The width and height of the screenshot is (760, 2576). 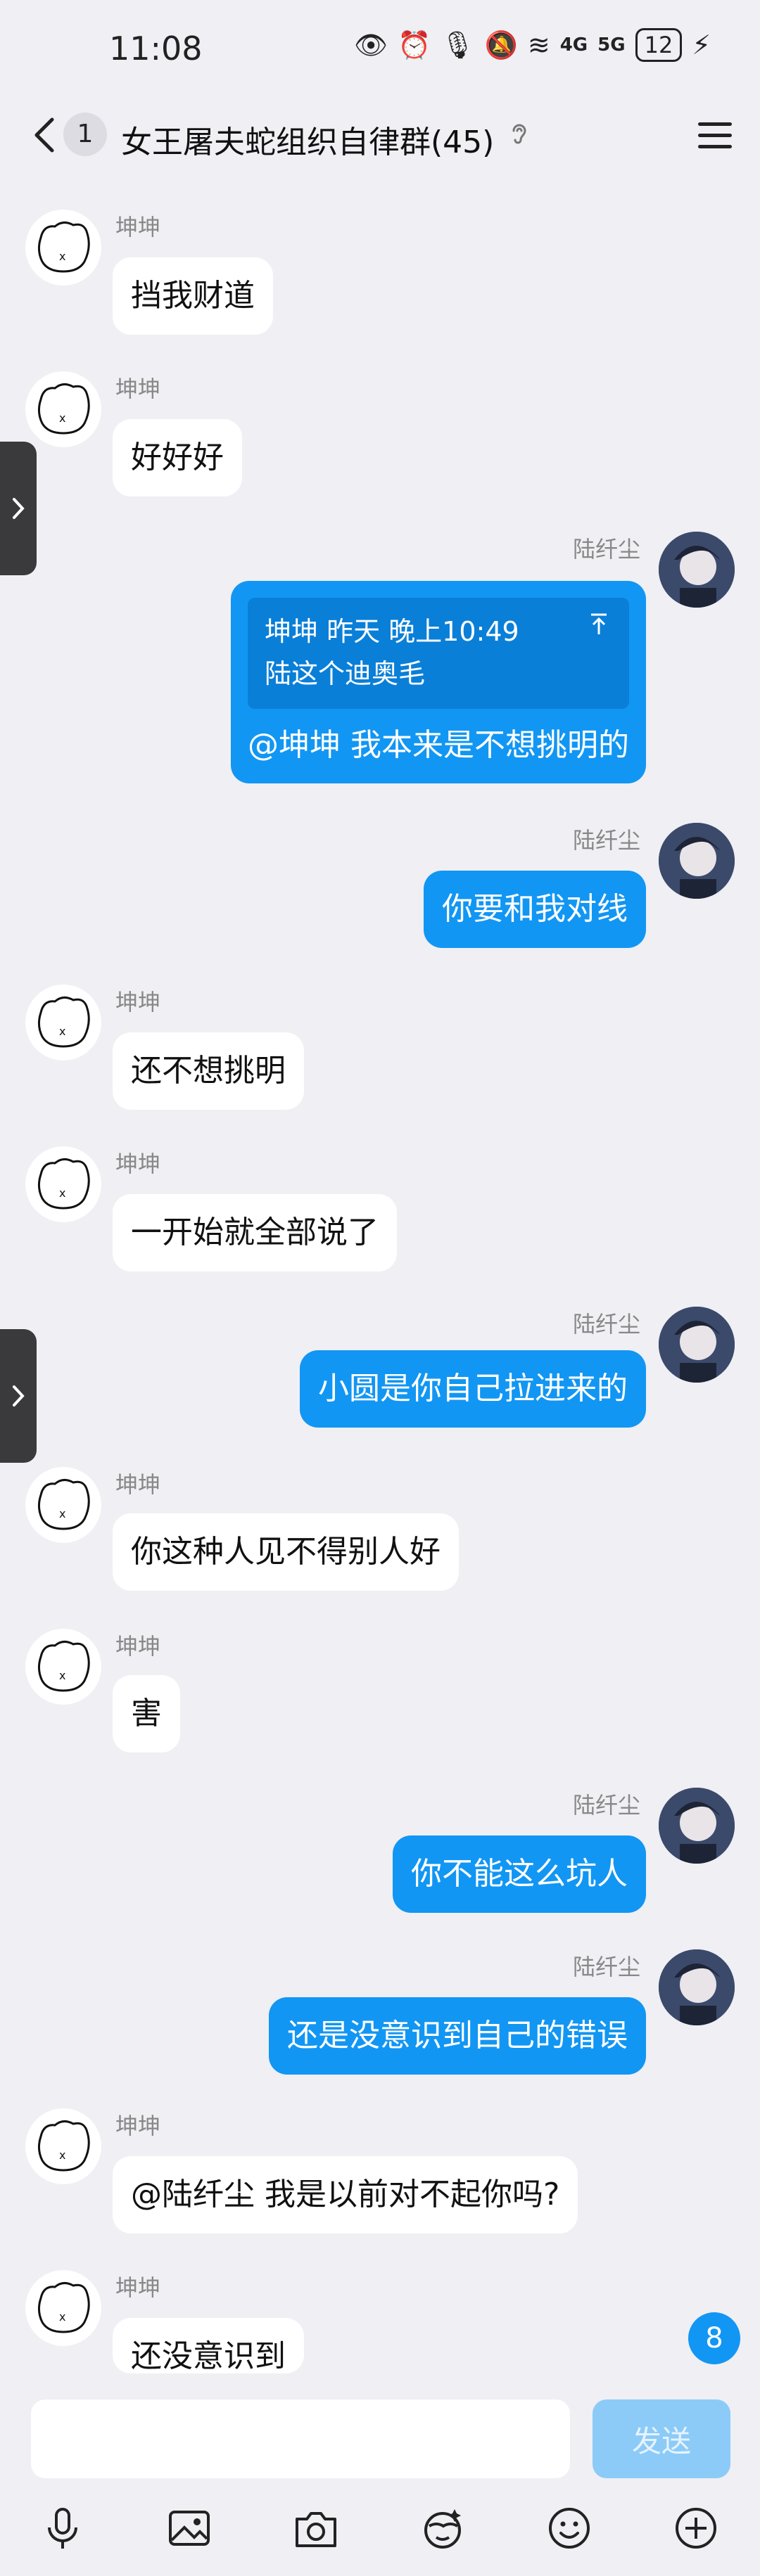 I want to click on message-bubble: 还是没意识到自己的错误, so click(x=457, y=2036).